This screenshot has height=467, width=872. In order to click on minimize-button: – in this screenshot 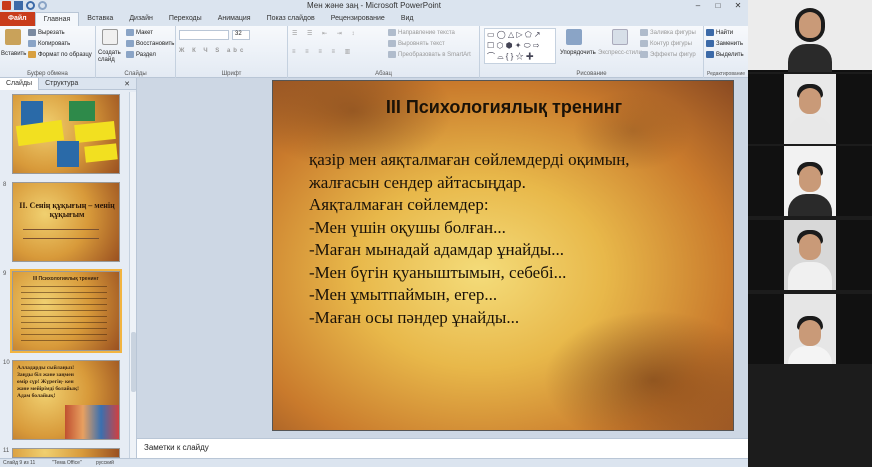, I will do `click(698, 6)`.